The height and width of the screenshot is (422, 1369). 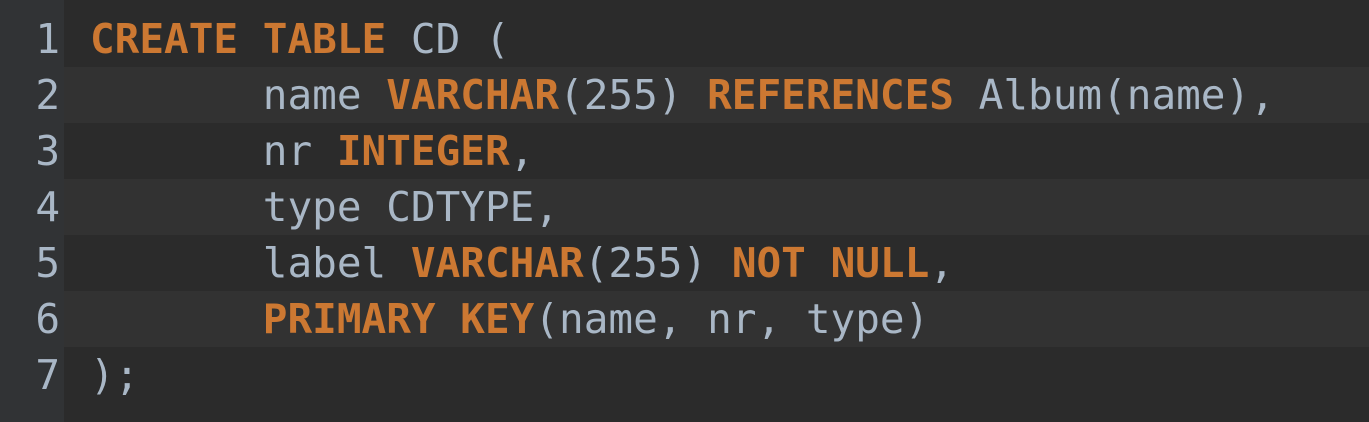 I want to click on code-line: 1 CREATE TABLE CD (, so click(x=684, y=39).